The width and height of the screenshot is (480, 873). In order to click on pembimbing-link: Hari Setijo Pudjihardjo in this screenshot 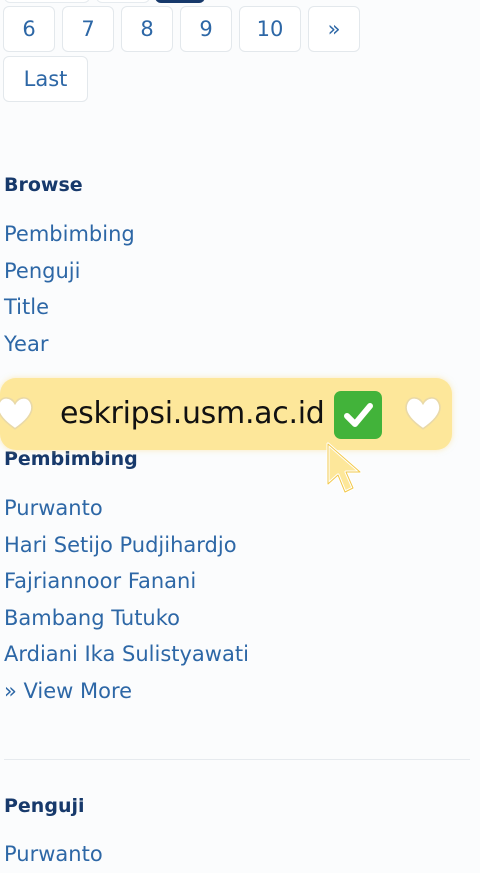, I will do `click(126, 545)`.